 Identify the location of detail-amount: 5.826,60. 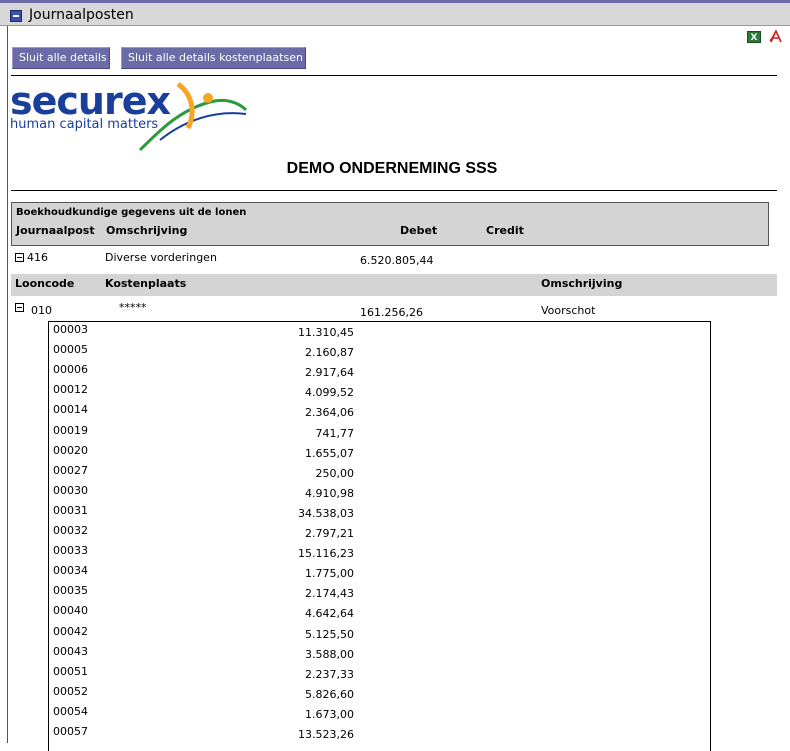
(329, 694).